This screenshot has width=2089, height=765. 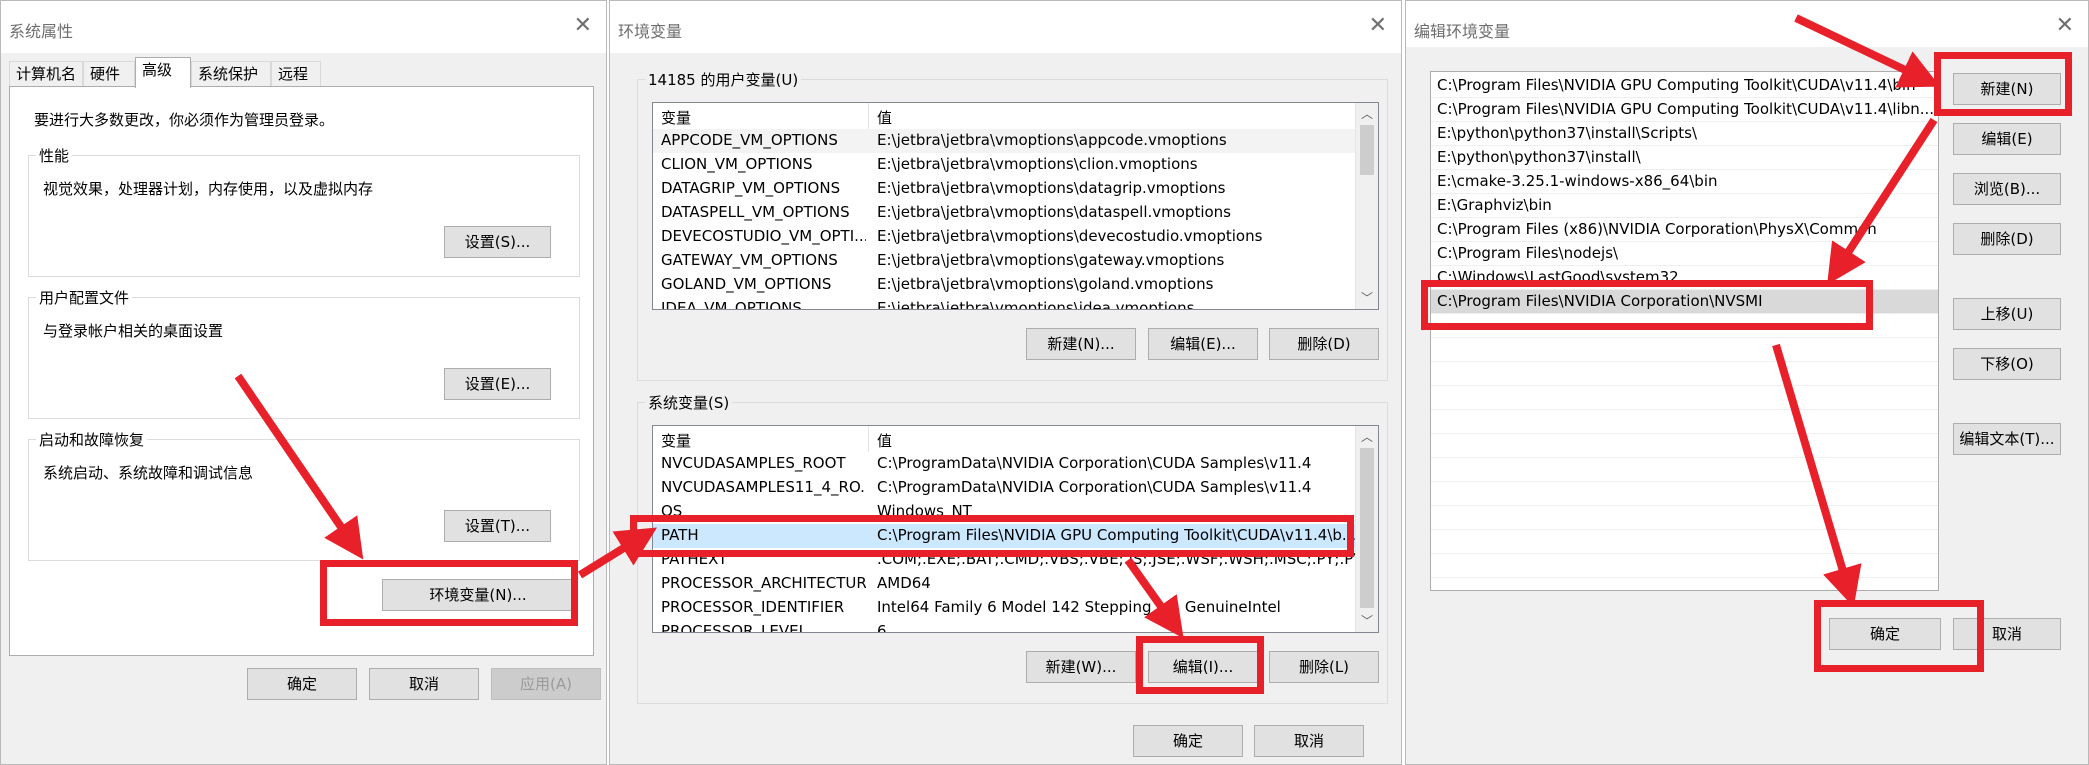 I want to click on tab-hardware: 硬件, so click(x=109, y=74).